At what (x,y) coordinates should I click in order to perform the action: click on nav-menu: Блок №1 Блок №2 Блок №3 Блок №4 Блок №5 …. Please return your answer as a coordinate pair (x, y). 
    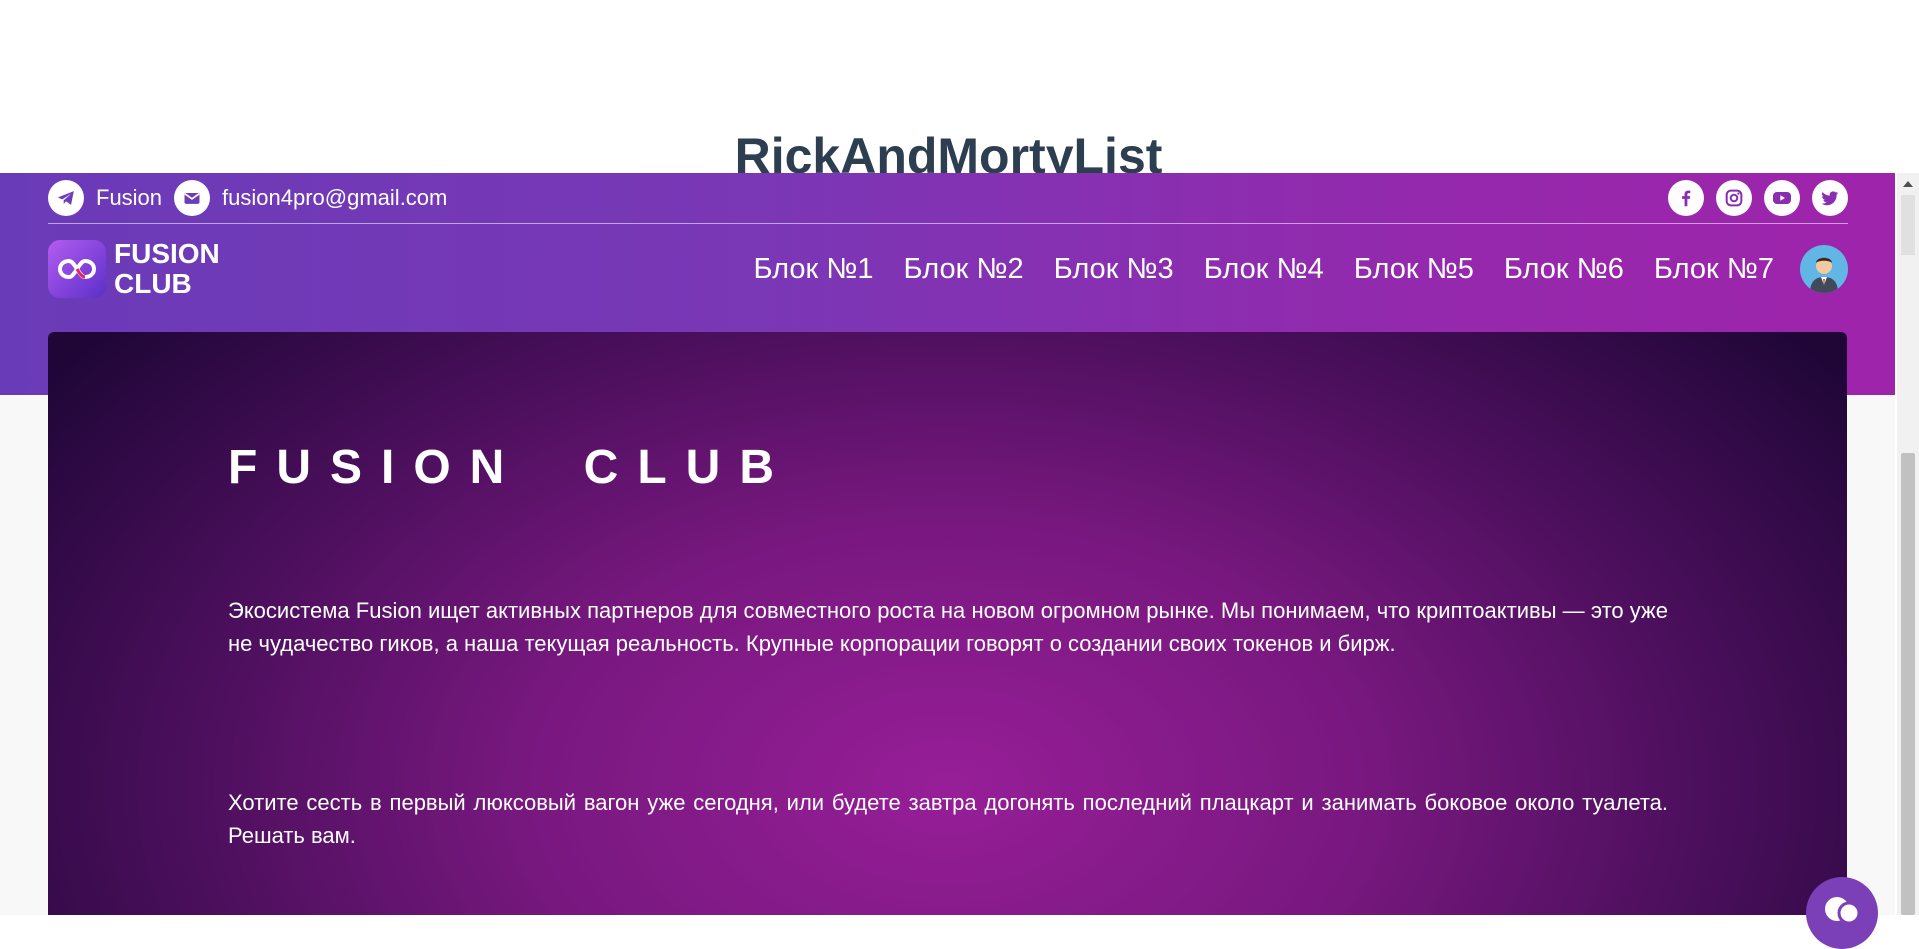
    Looking at the image, I should click on (1285, 269).